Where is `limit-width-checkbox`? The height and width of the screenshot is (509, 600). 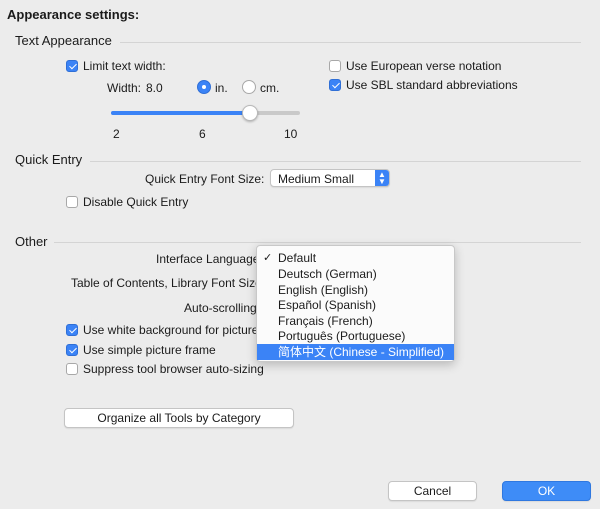
limit-width-checkbox is located at coordinates (72, 66).